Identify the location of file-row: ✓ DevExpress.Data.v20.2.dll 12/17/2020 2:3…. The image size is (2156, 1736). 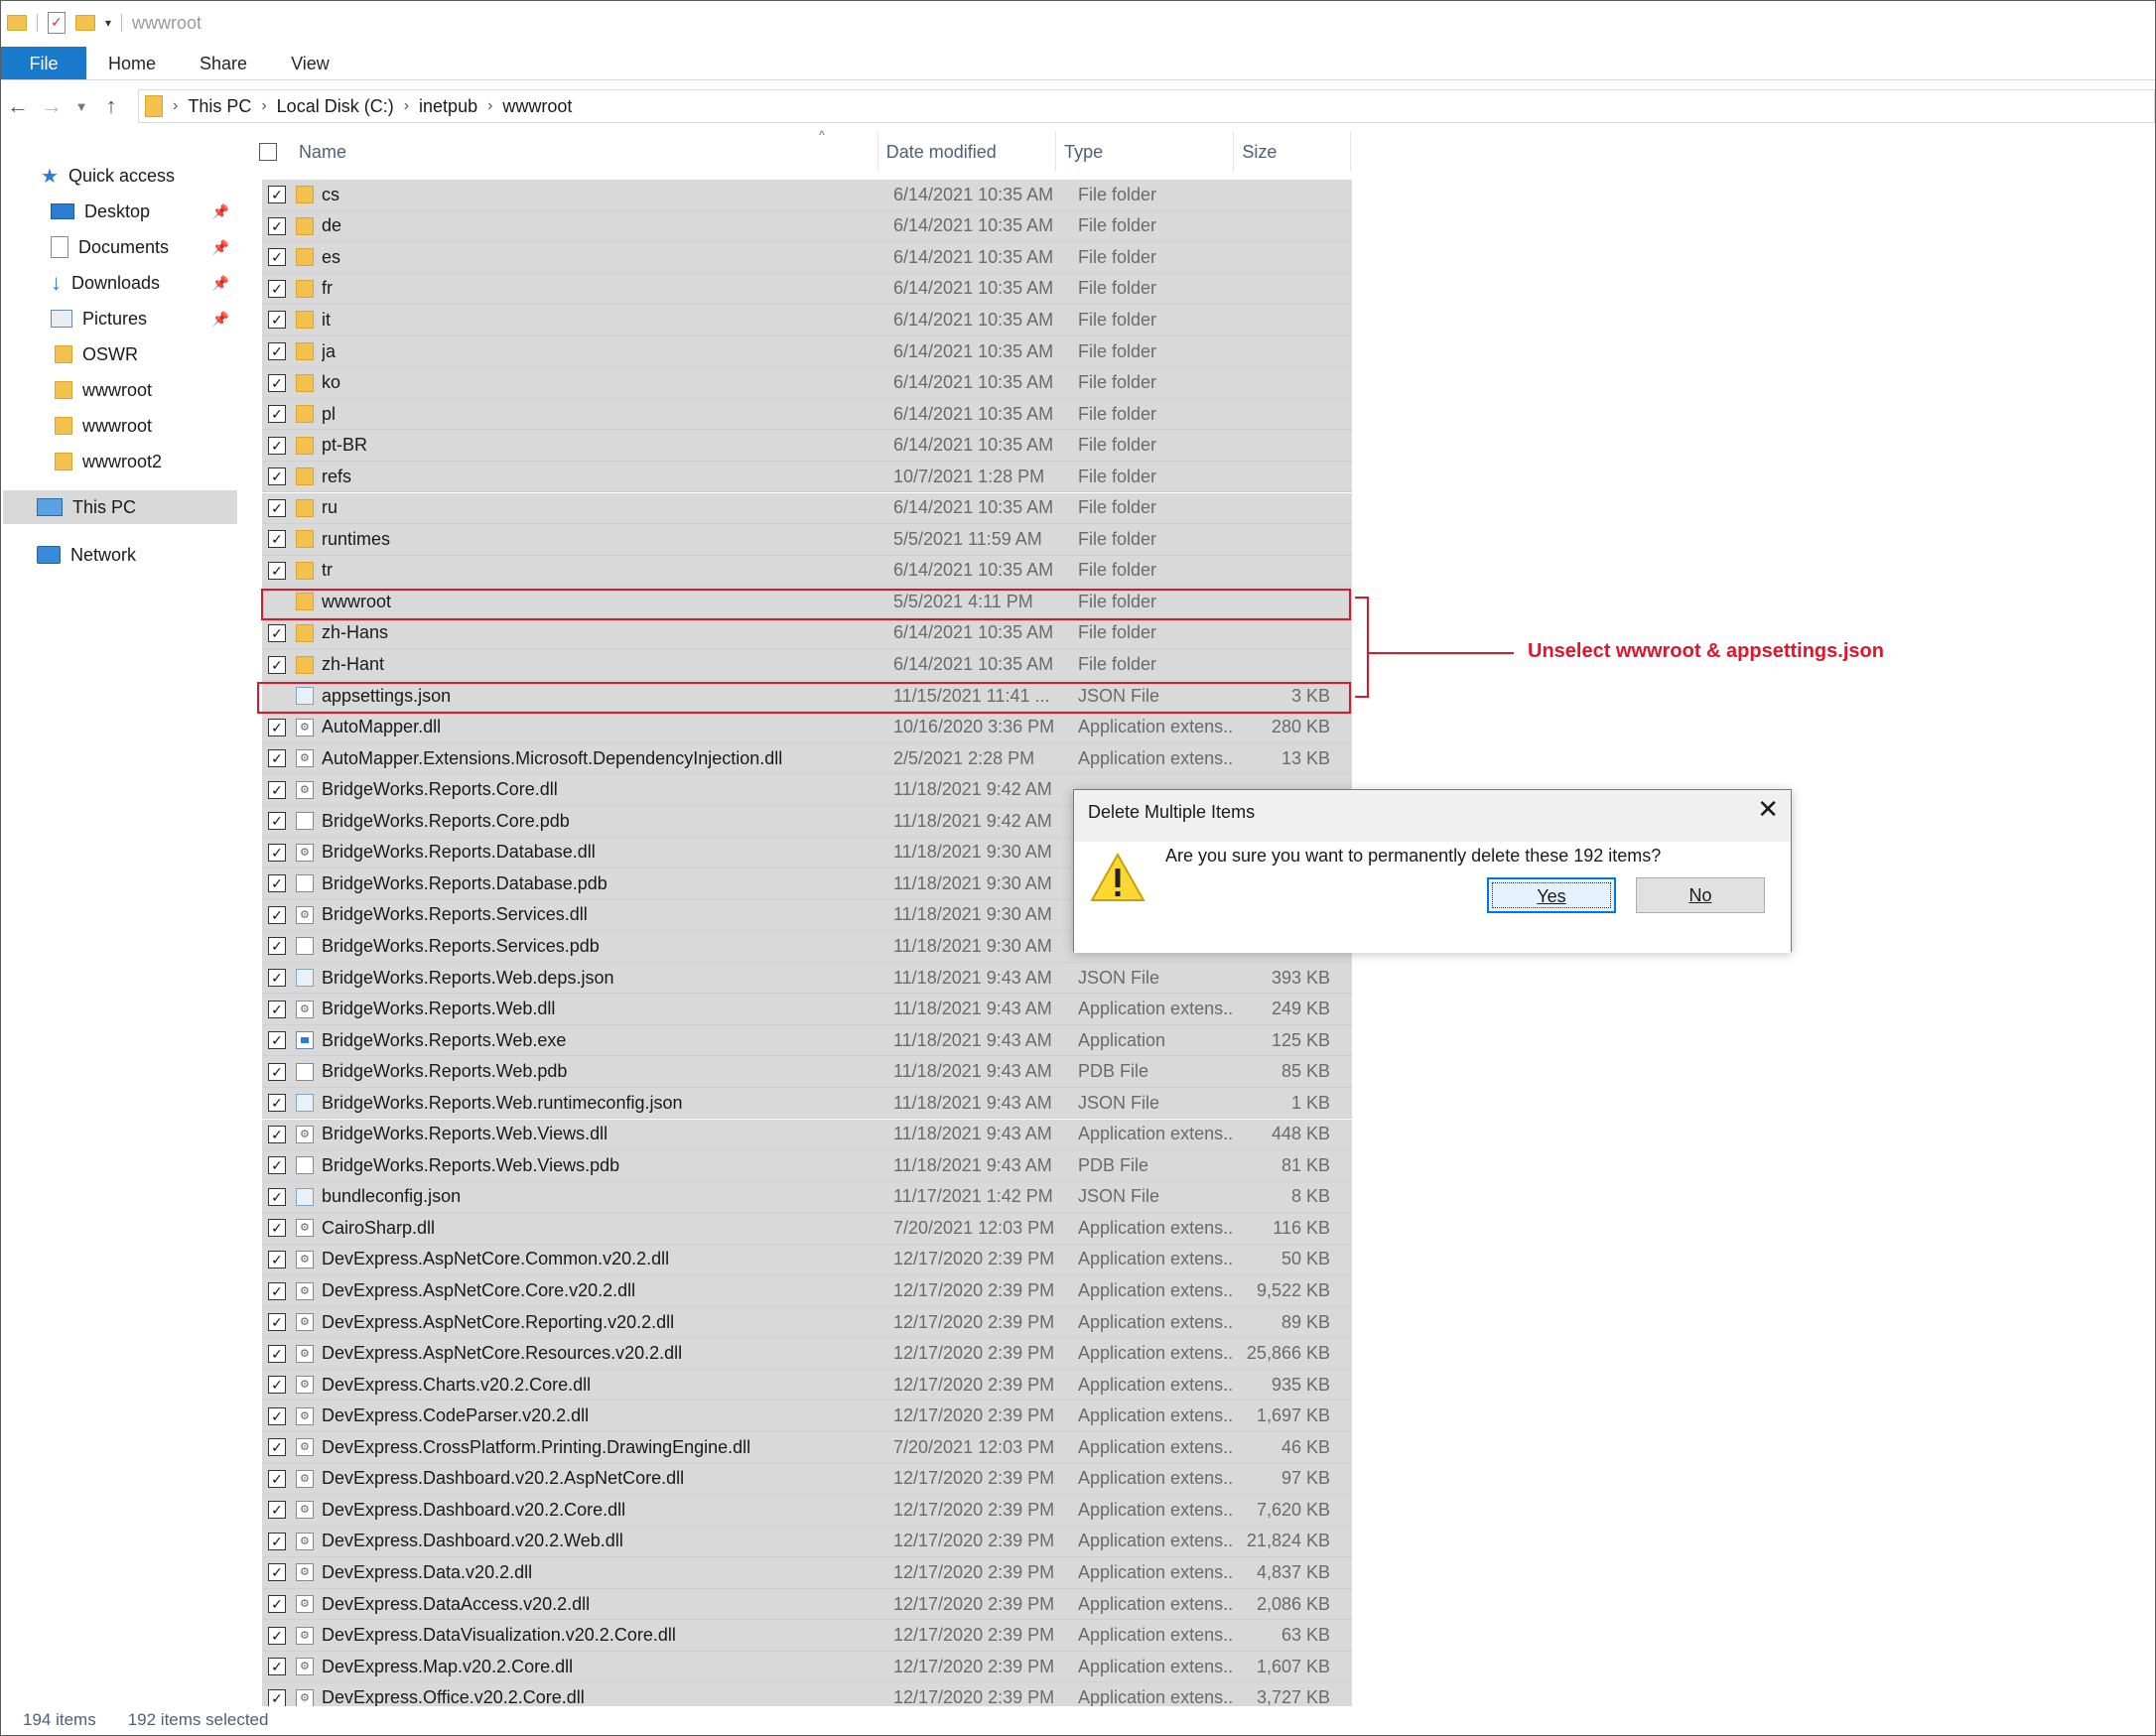
(807, 1573).